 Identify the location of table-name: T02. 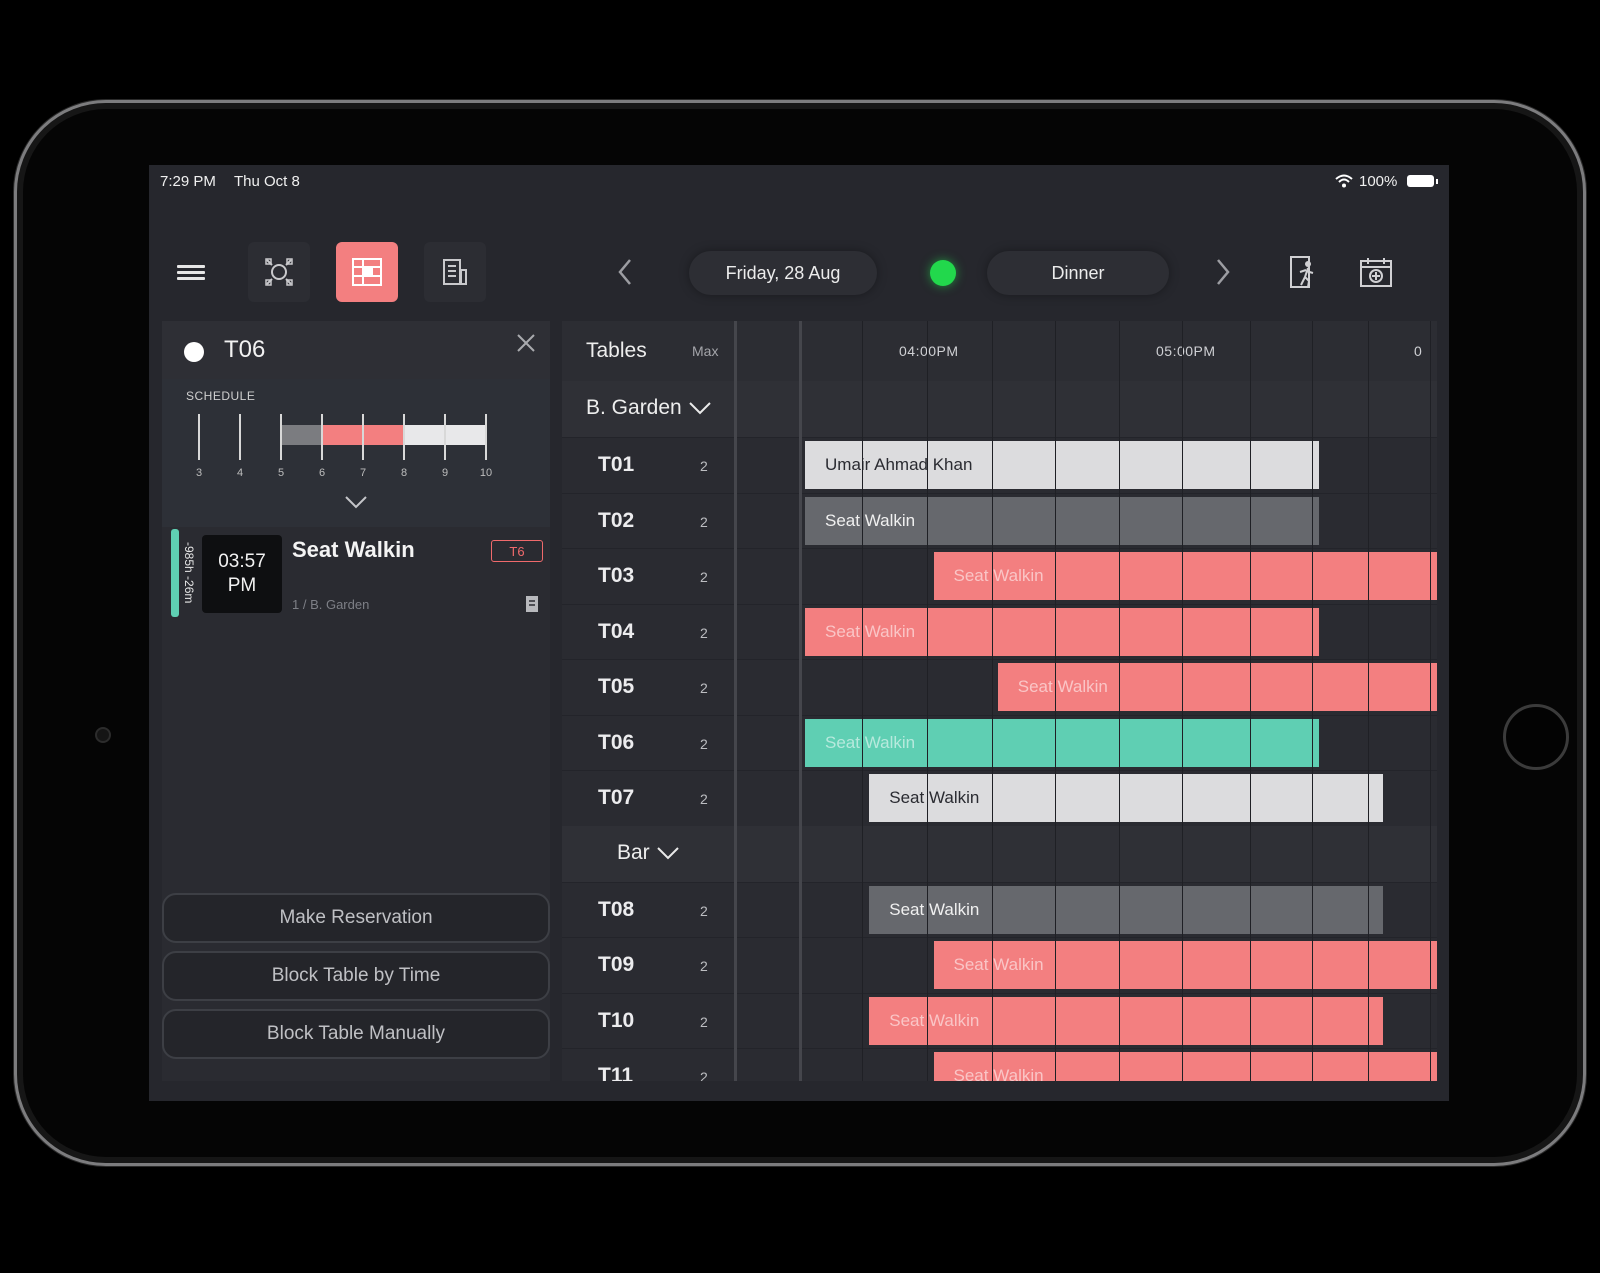
(616, 520).